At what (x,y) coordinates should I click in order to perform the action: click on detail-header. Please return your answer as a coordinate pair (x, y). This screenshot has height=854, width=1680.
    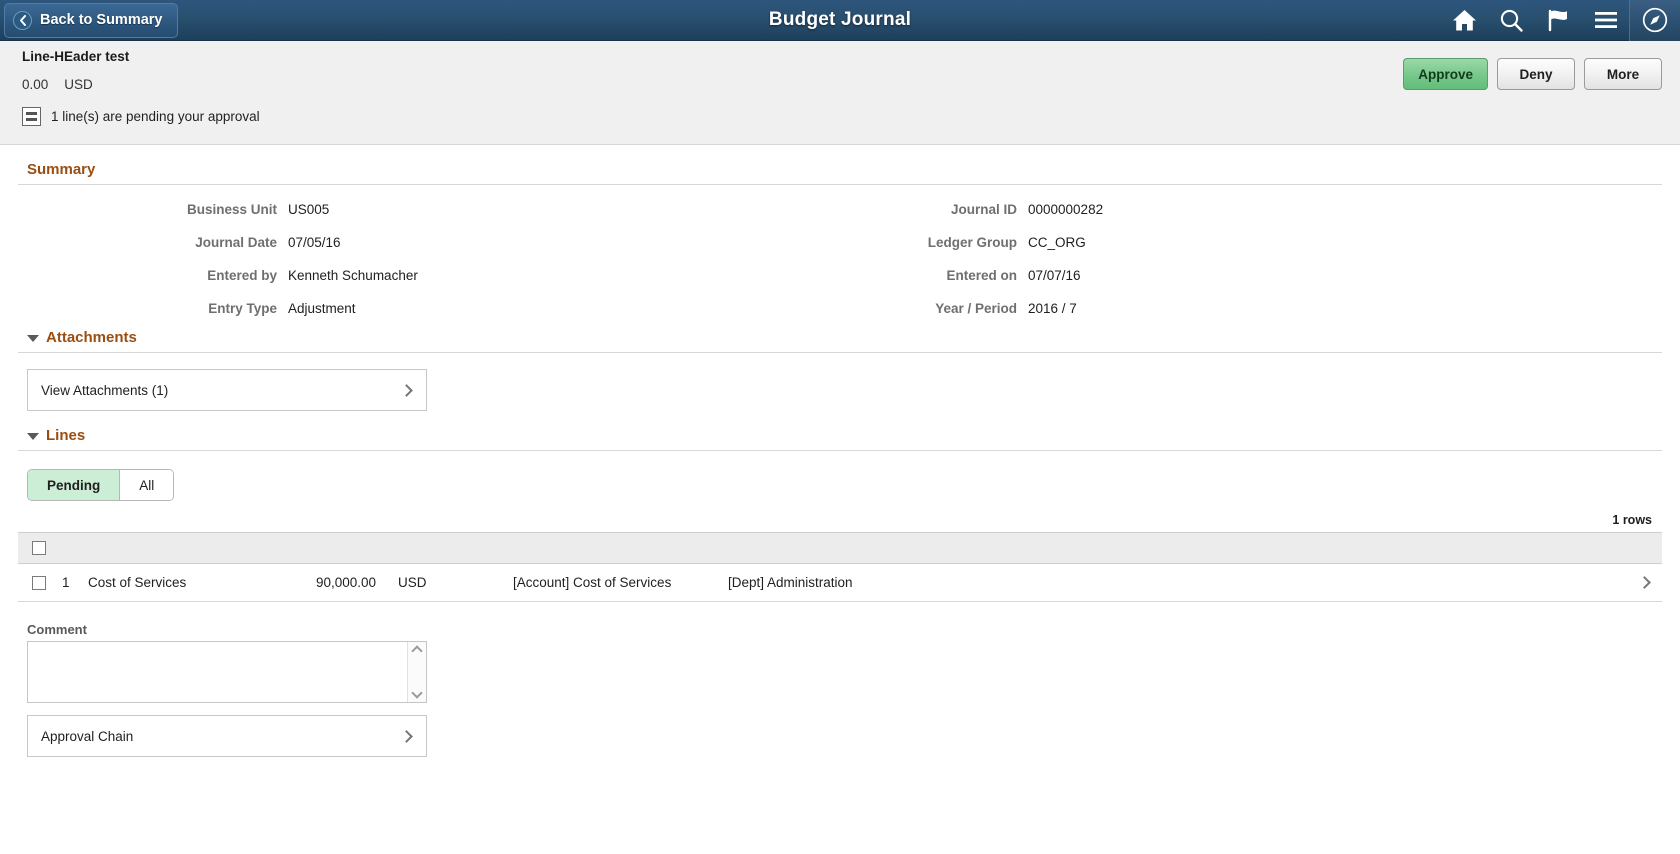
    Looking at the image, I should click on (1642, 548).